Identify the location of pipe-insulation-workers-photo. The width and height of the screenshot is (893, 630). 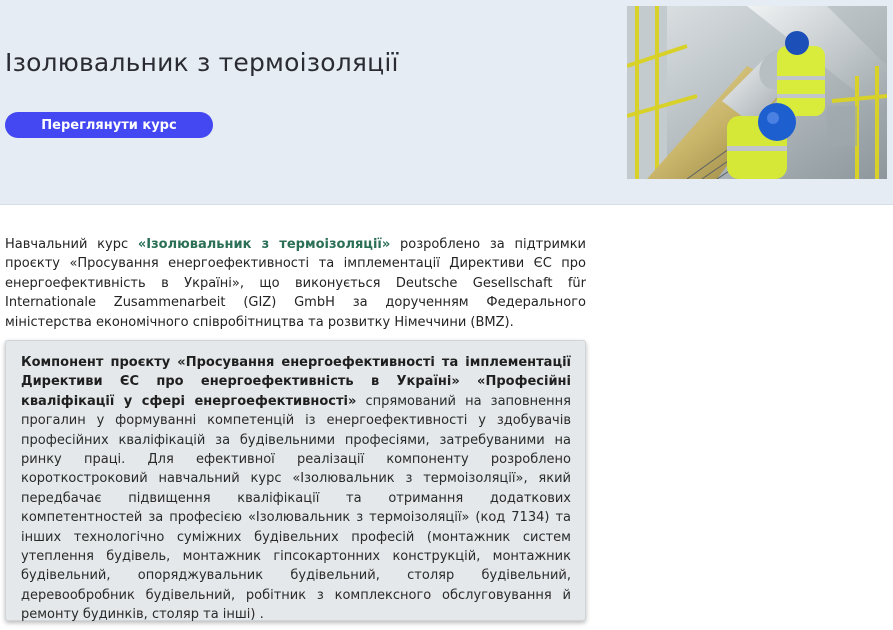
(757, 92).